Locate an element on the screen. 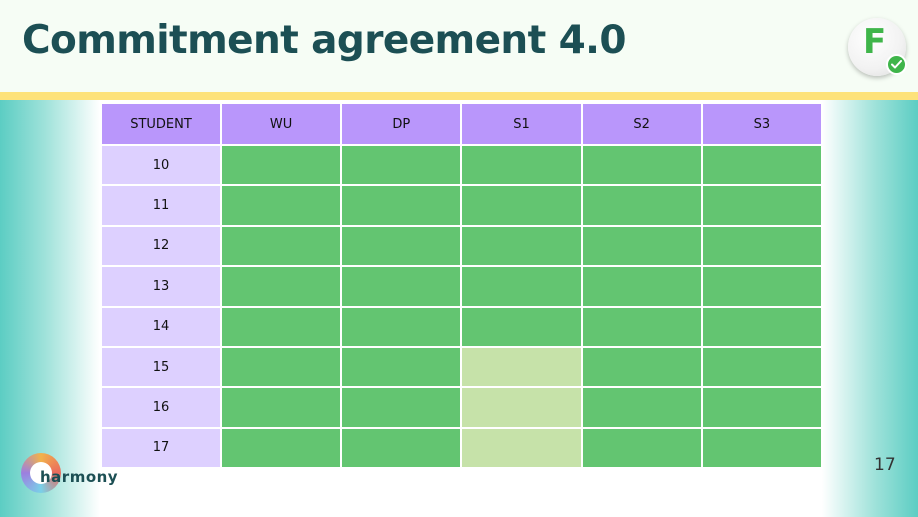  table-row: 10 is located at coordinates (462, 165).